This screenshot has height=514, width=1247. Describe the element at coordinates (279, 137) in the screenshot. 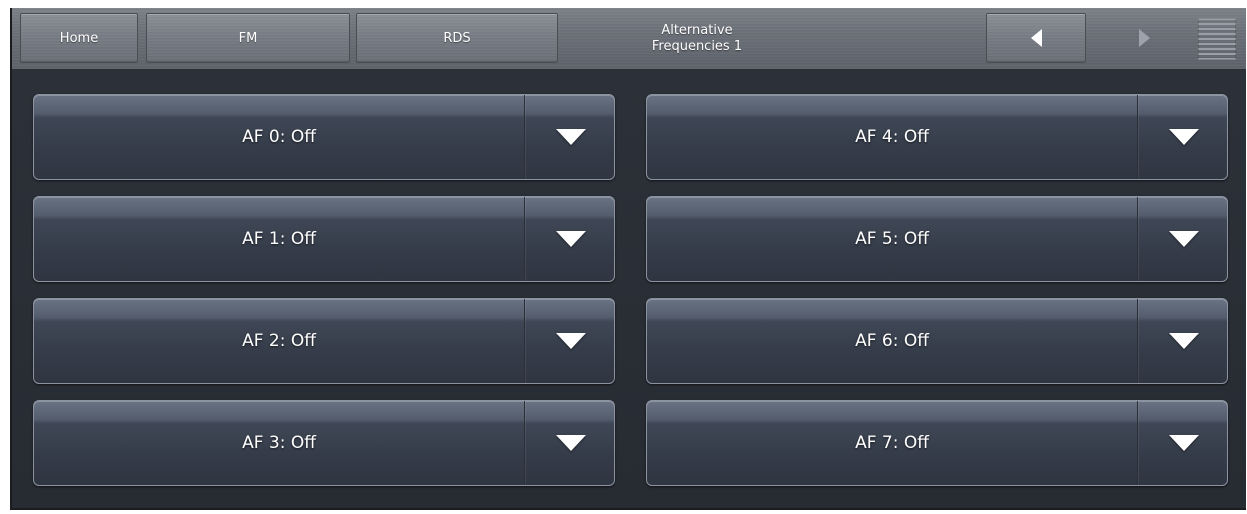

I see `af-0-label: AF 0: Off` at that location.